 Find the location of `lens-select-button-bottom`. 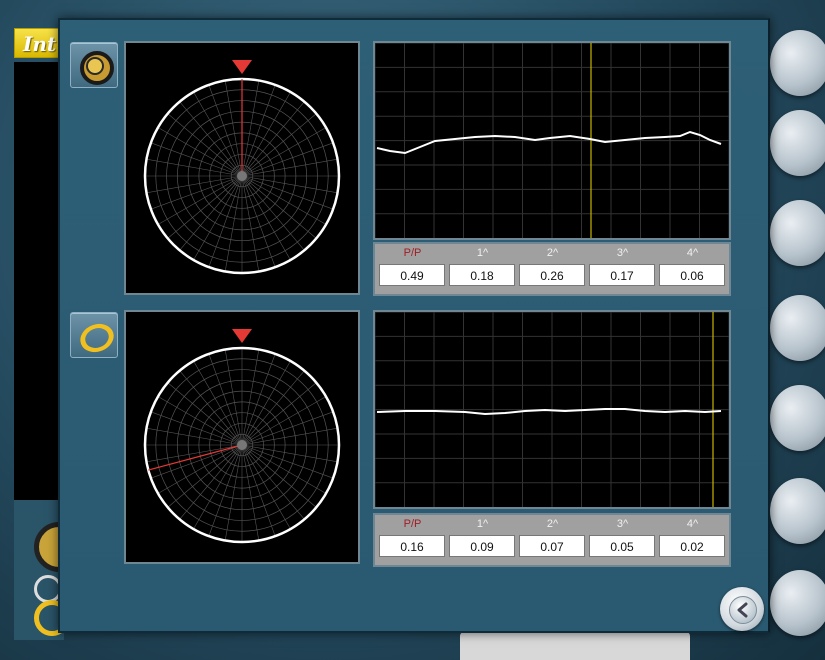

lens-select-button-bottom is located at coordinates (94, 335).